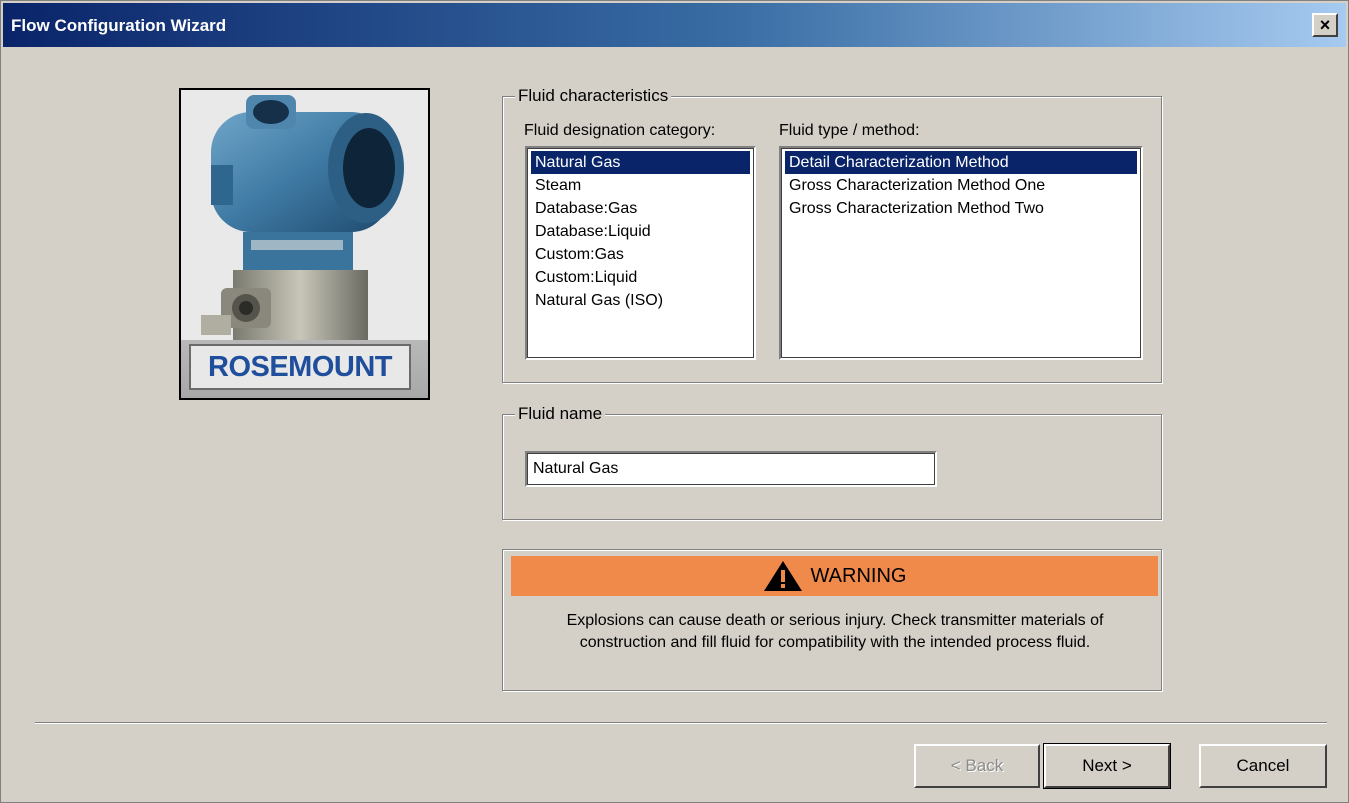  I want to click on warning-triangle-icon, so click(782, 576).